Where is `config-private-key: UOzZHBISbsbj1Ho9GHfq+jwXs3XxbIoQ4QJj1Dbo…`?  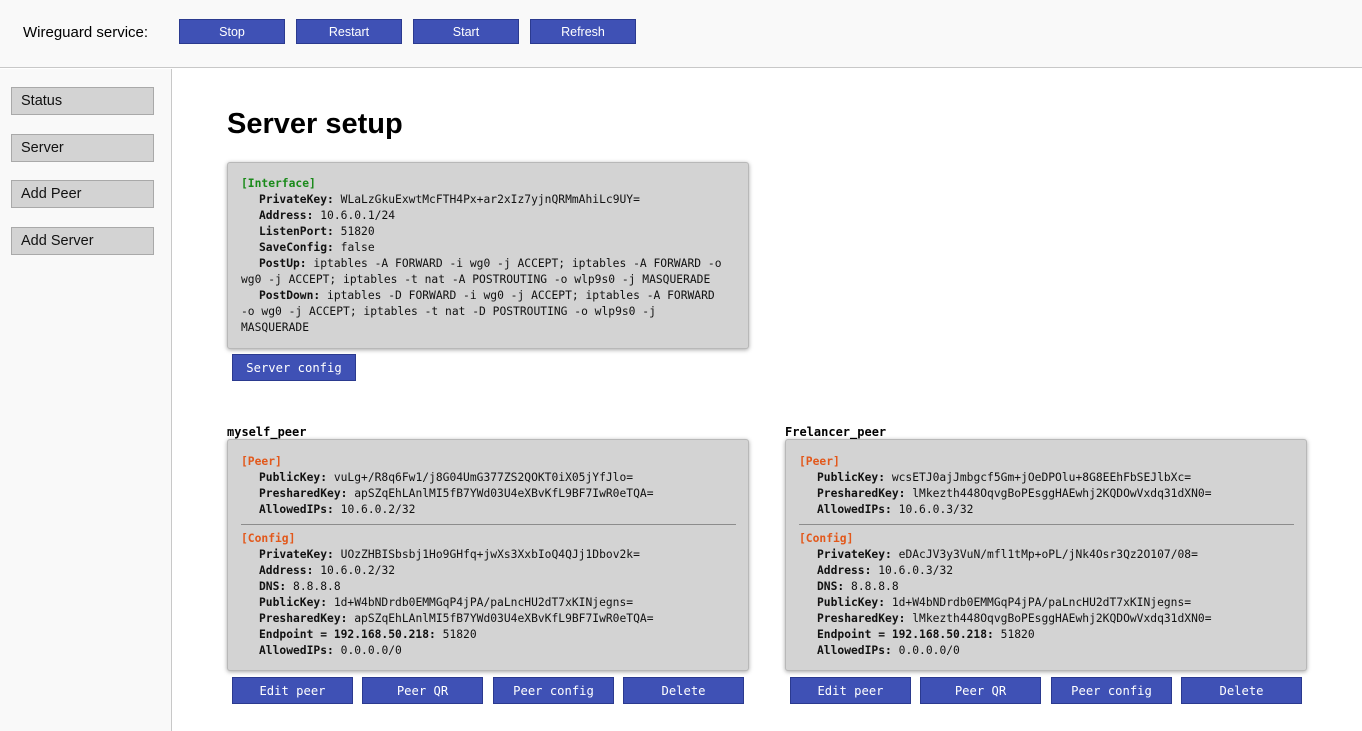
config-private-key: UOzZHBISbsbj1Ho9GHfq+jwXs3XxbIoQ4QJj1Dbo… is located at coordinates (490, 554).